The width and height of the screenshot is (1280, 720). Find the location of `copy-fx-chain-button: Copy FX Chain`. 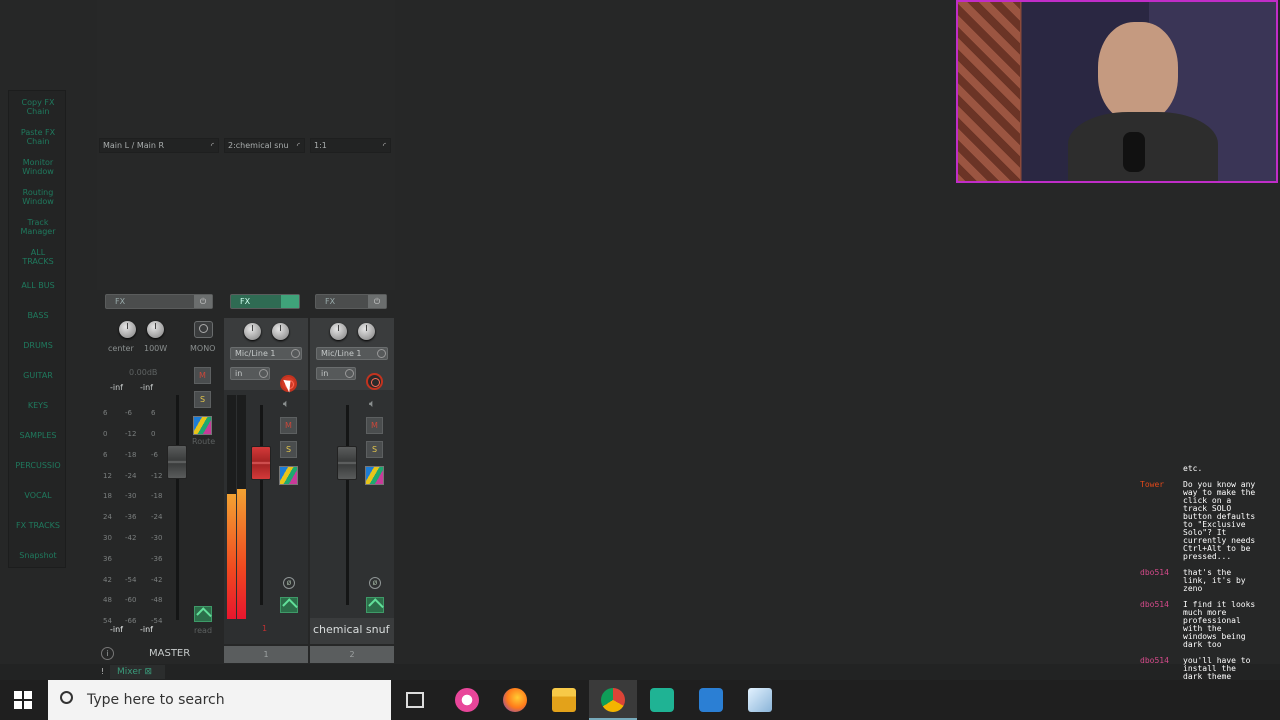

copy-fx-chain-button: Copy FX Chain is located at coordinates (38, 107).